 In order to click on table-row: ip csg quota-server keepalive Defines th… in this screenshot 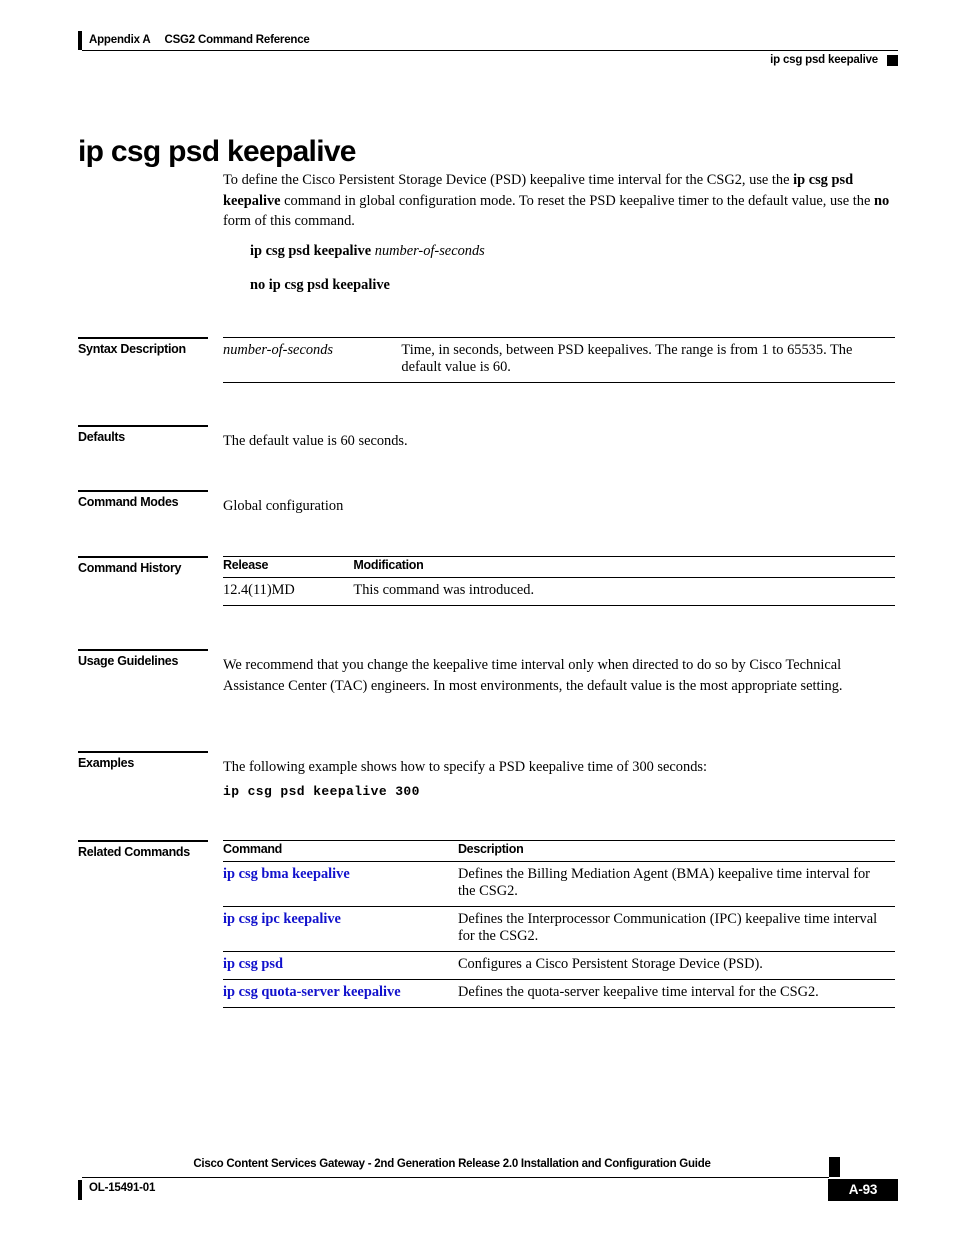, I will do `click(559, 994)`.